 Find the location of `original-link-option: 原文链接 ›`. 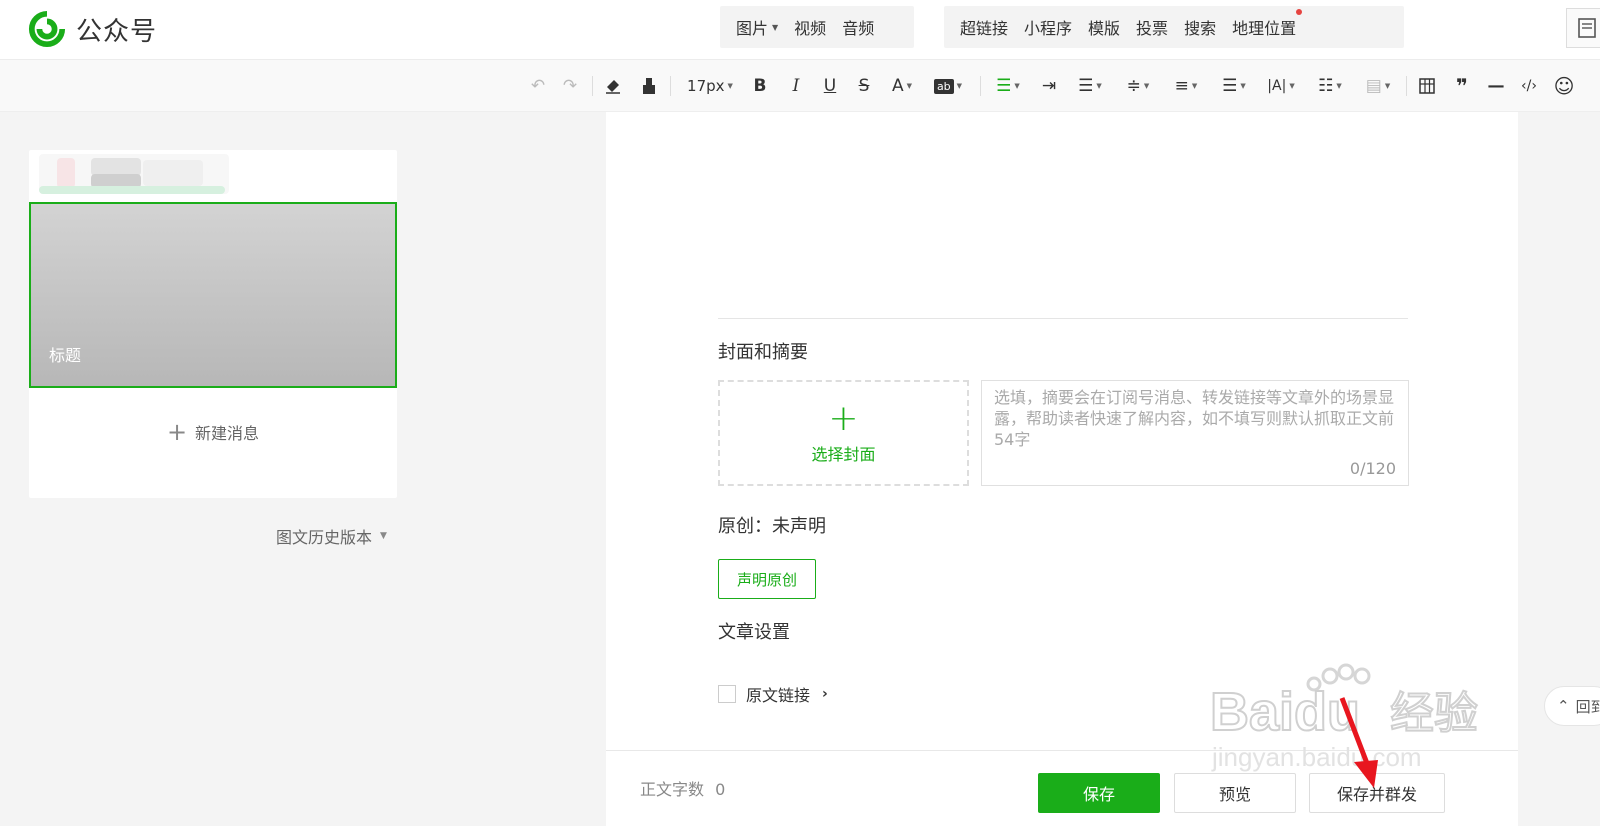

original-link-option: 原文链接 › is located at coordinates (773, 694).